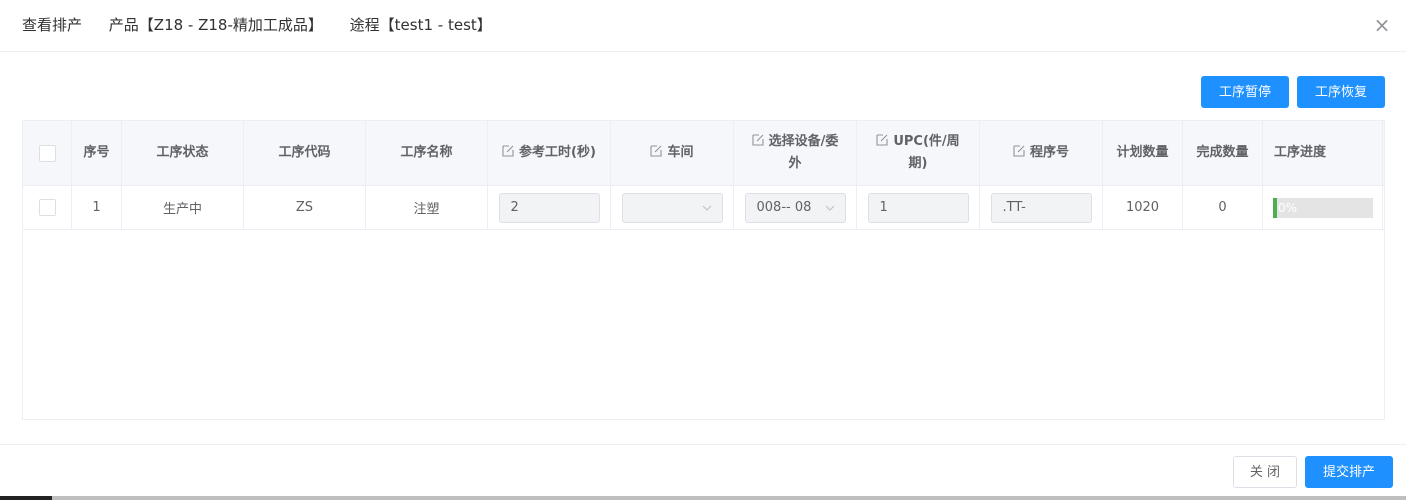 The image size is (1406, 500). What do you see at coordinates (183, 153) in the screenshot?
I see `header-status: 工序状态` at bounding box center [183, 153].